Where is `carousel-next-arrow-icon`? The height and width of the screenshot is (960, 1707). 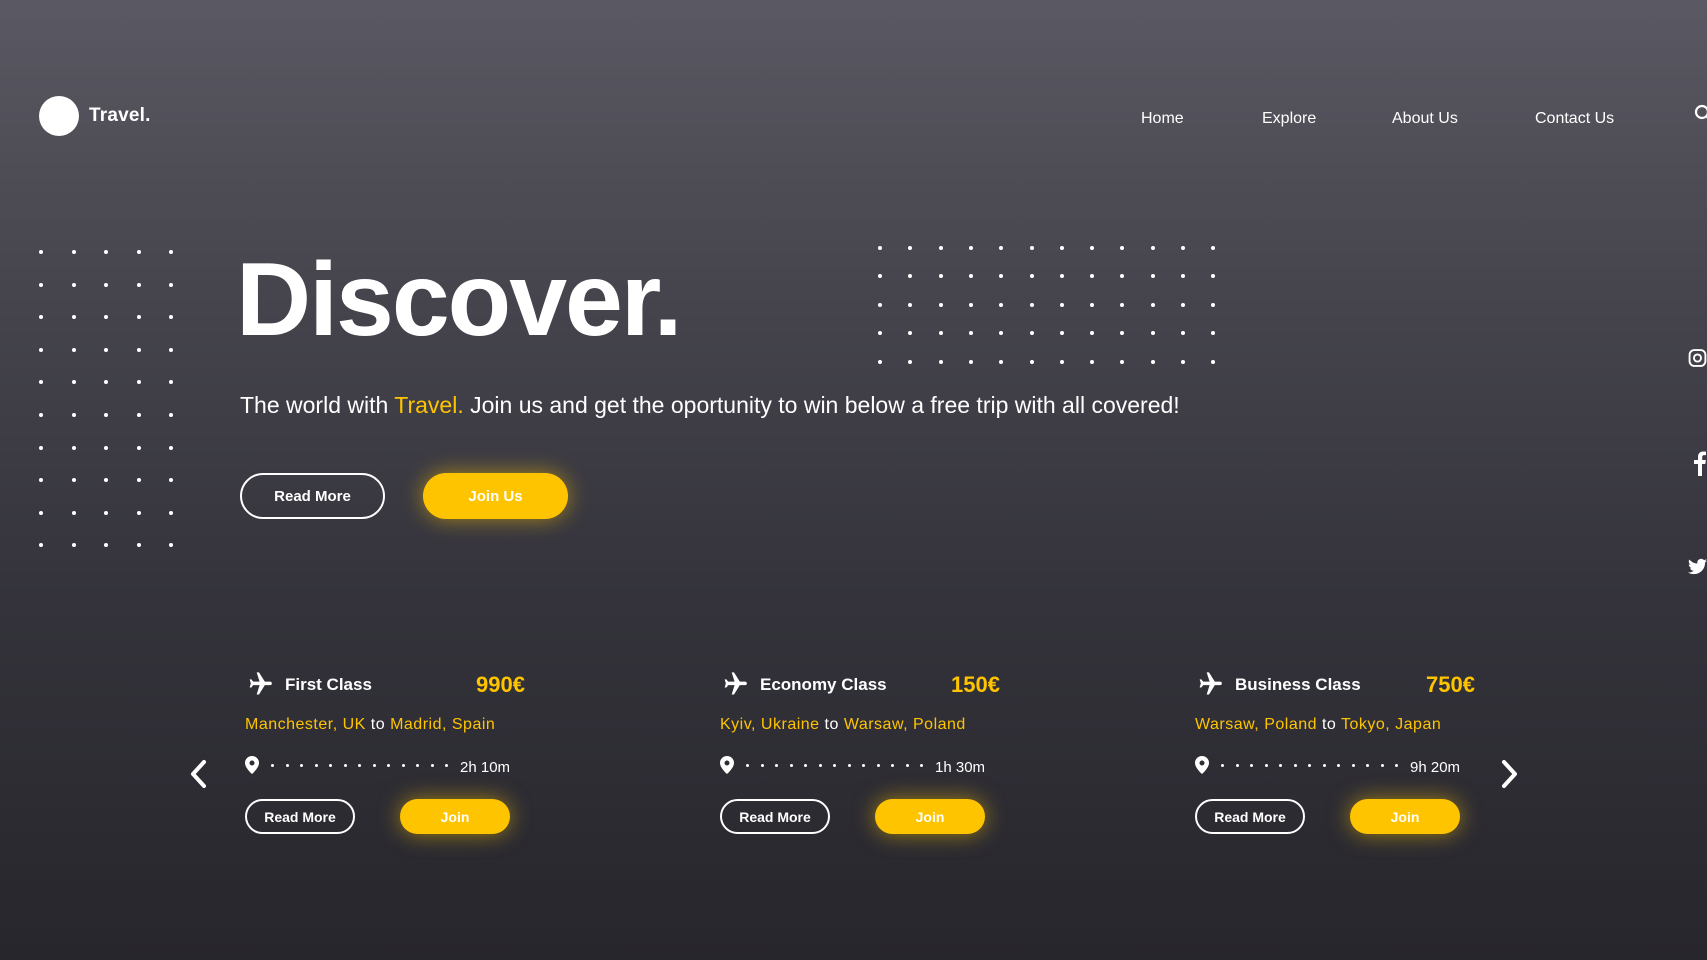 carousel-next-arrow-icon is located at coordinates (1509, 774).